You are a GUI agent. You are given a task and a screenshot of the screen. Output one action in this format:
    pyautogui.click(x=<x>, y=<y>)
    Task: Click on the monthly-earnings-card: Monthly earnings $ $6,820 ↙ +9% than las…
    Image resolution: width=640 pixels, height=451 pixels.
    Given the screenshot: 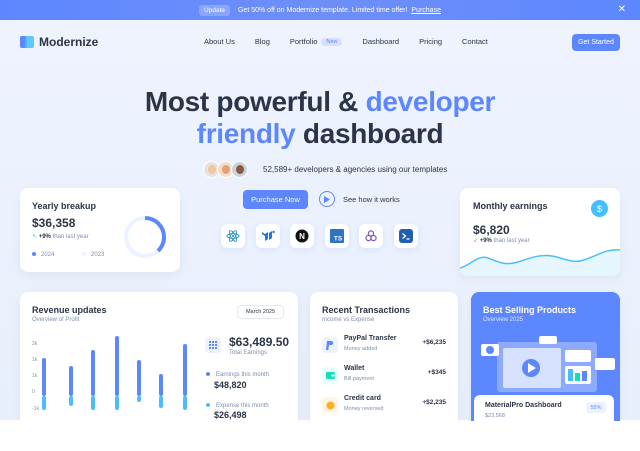 What is the action you would take?
    pyautogui.click(x=540, y=232)
    